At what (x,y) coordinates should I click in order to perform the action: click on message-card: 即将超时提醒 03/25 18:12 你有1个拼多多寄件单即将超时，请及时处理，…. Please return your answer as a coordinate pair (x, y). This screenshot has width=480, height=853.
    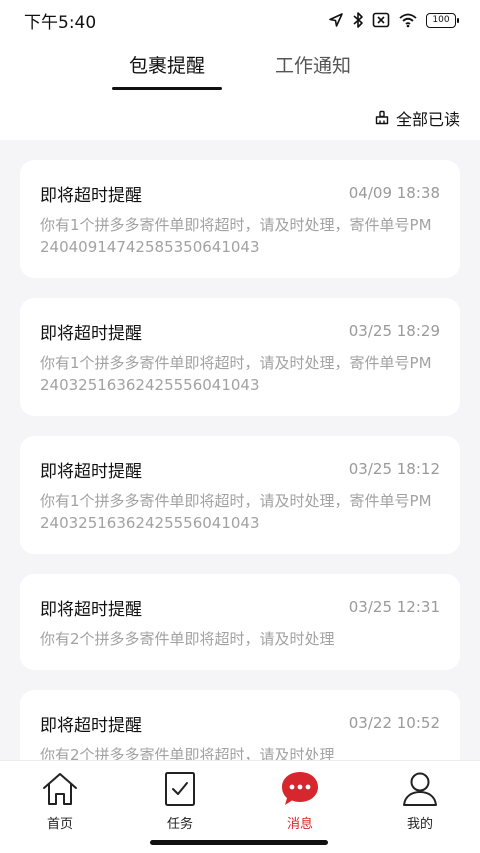
    Looking at the image, I should click on (240, 495).